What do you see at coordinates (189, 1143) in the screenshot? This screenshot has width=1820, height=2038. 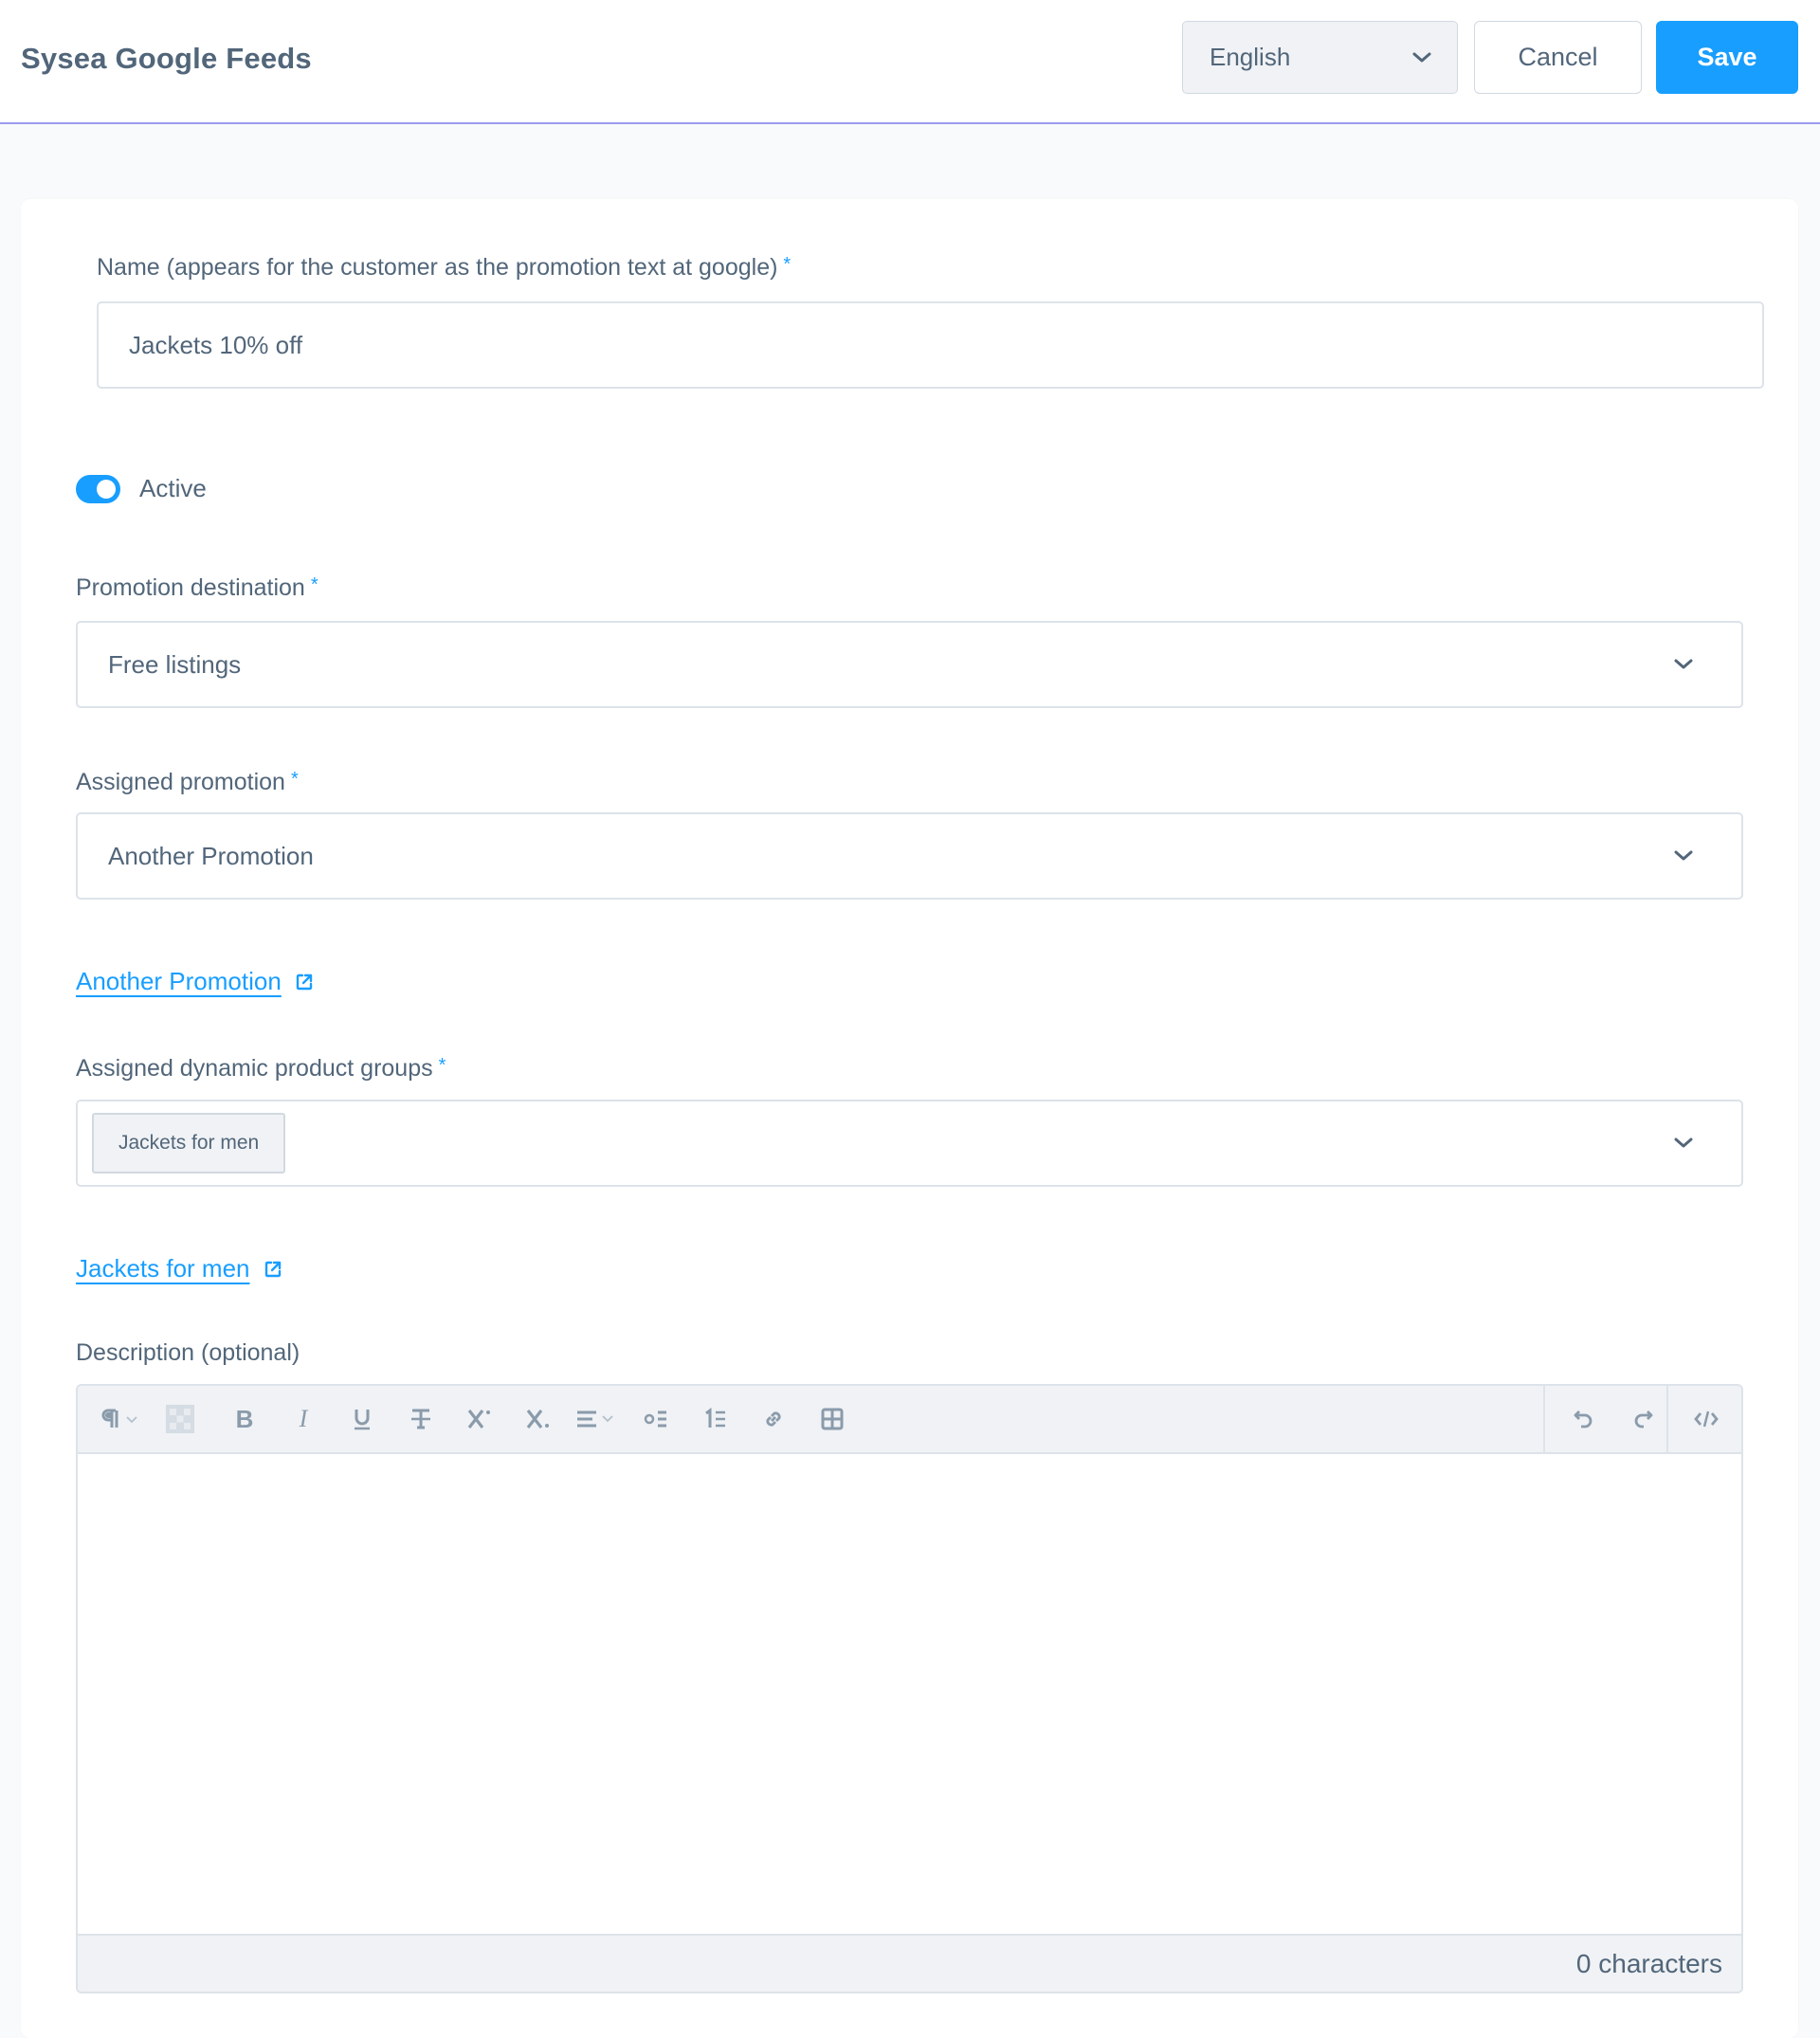 I see `product-group-chip: Jackets for men` at bounding box center [189, 1143].